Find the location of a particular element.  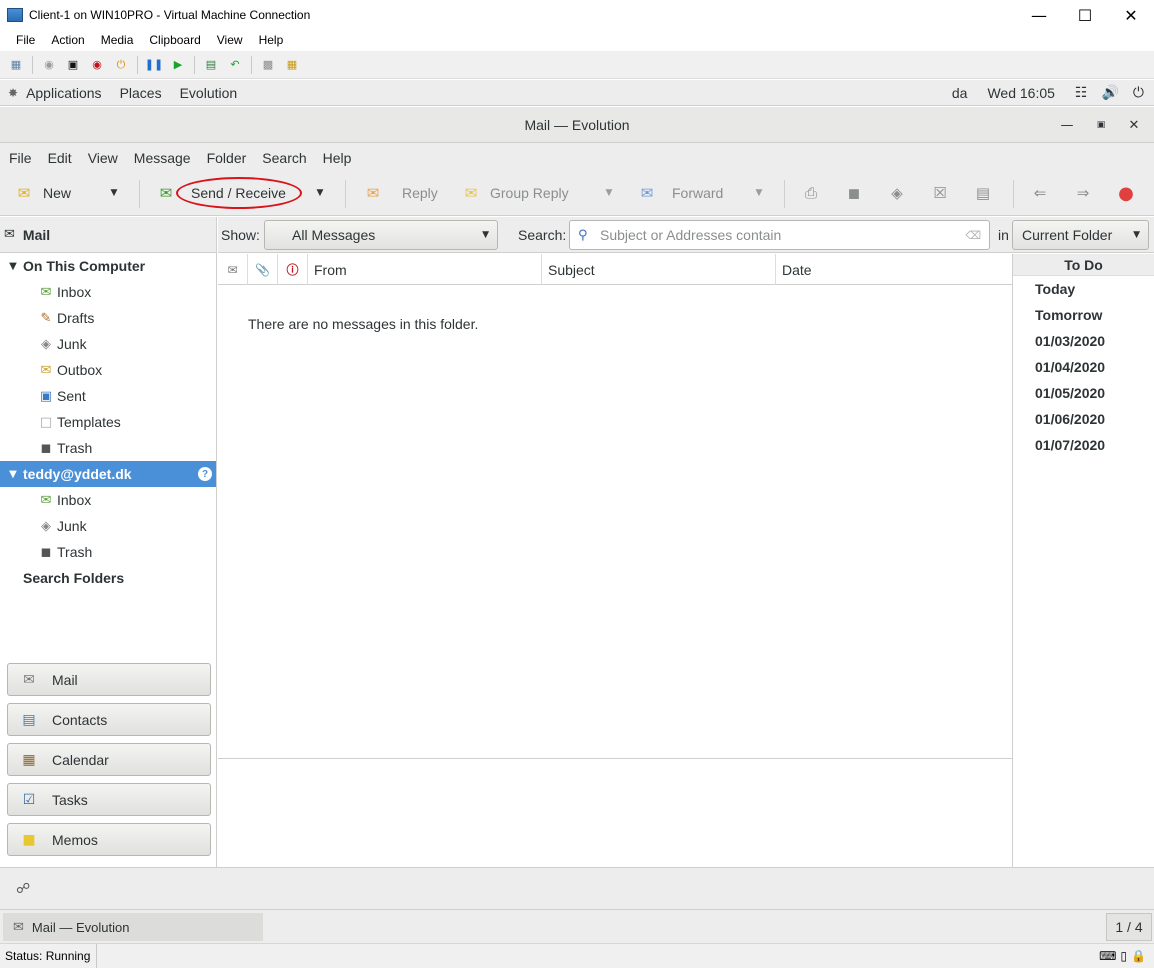

ctrl-alt-del-icon: ▦ is located at coordinates (16, 65).